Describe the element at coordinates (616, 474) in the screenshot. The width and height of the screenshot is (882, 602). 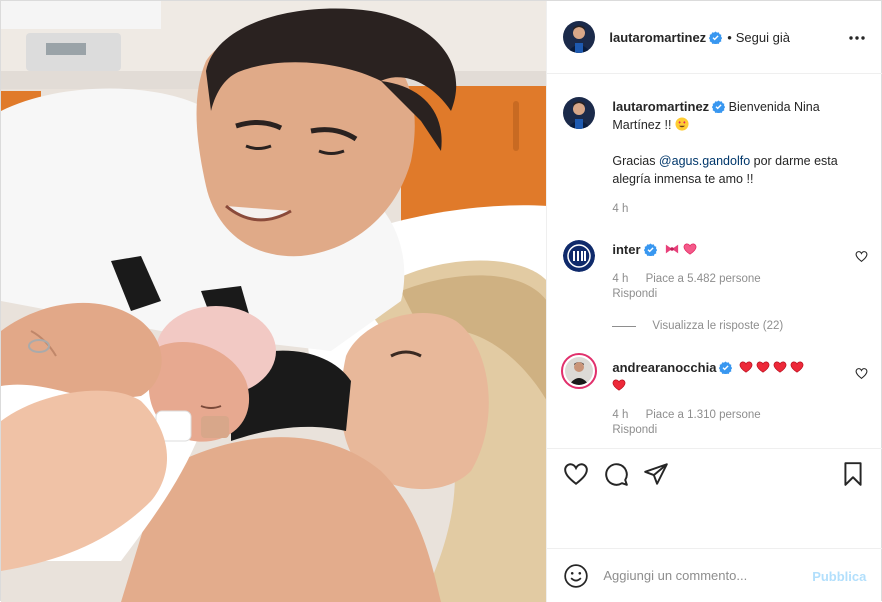
I see `comment-icon` at that location.